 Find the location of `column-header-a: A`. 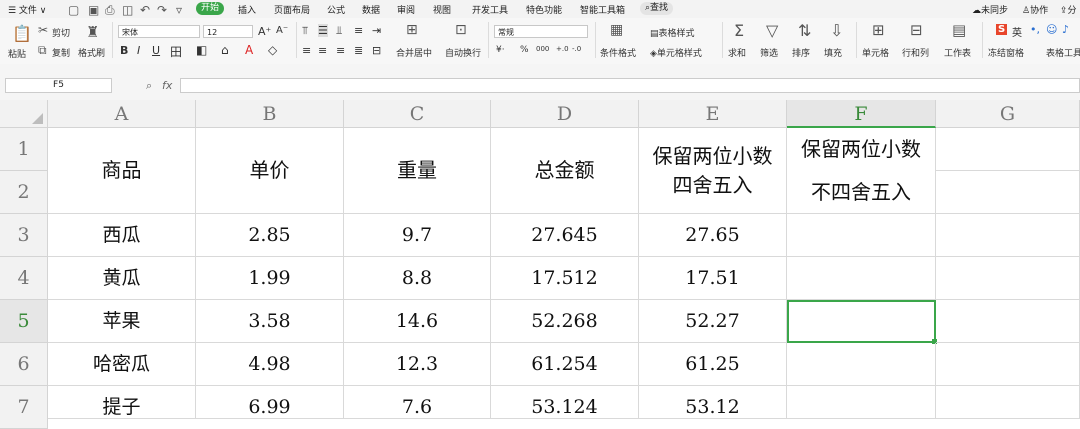

column-header-a: A is located at coordinates (122, 114).